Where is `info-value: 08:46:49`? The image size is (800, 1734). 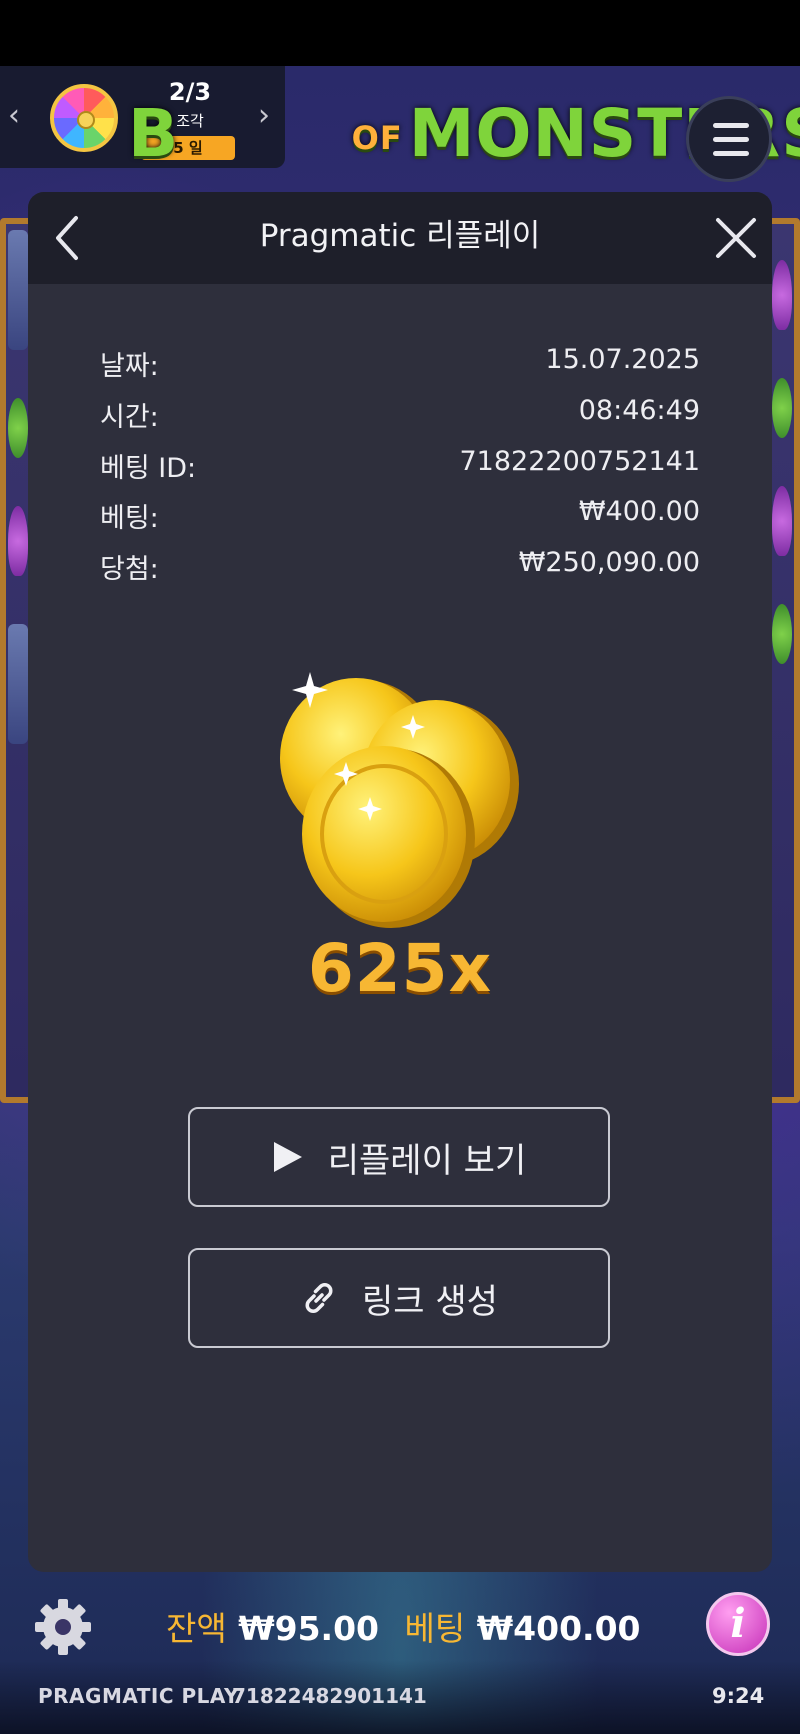 info-value: 08:46:49 is located at coordinates (639, 410).